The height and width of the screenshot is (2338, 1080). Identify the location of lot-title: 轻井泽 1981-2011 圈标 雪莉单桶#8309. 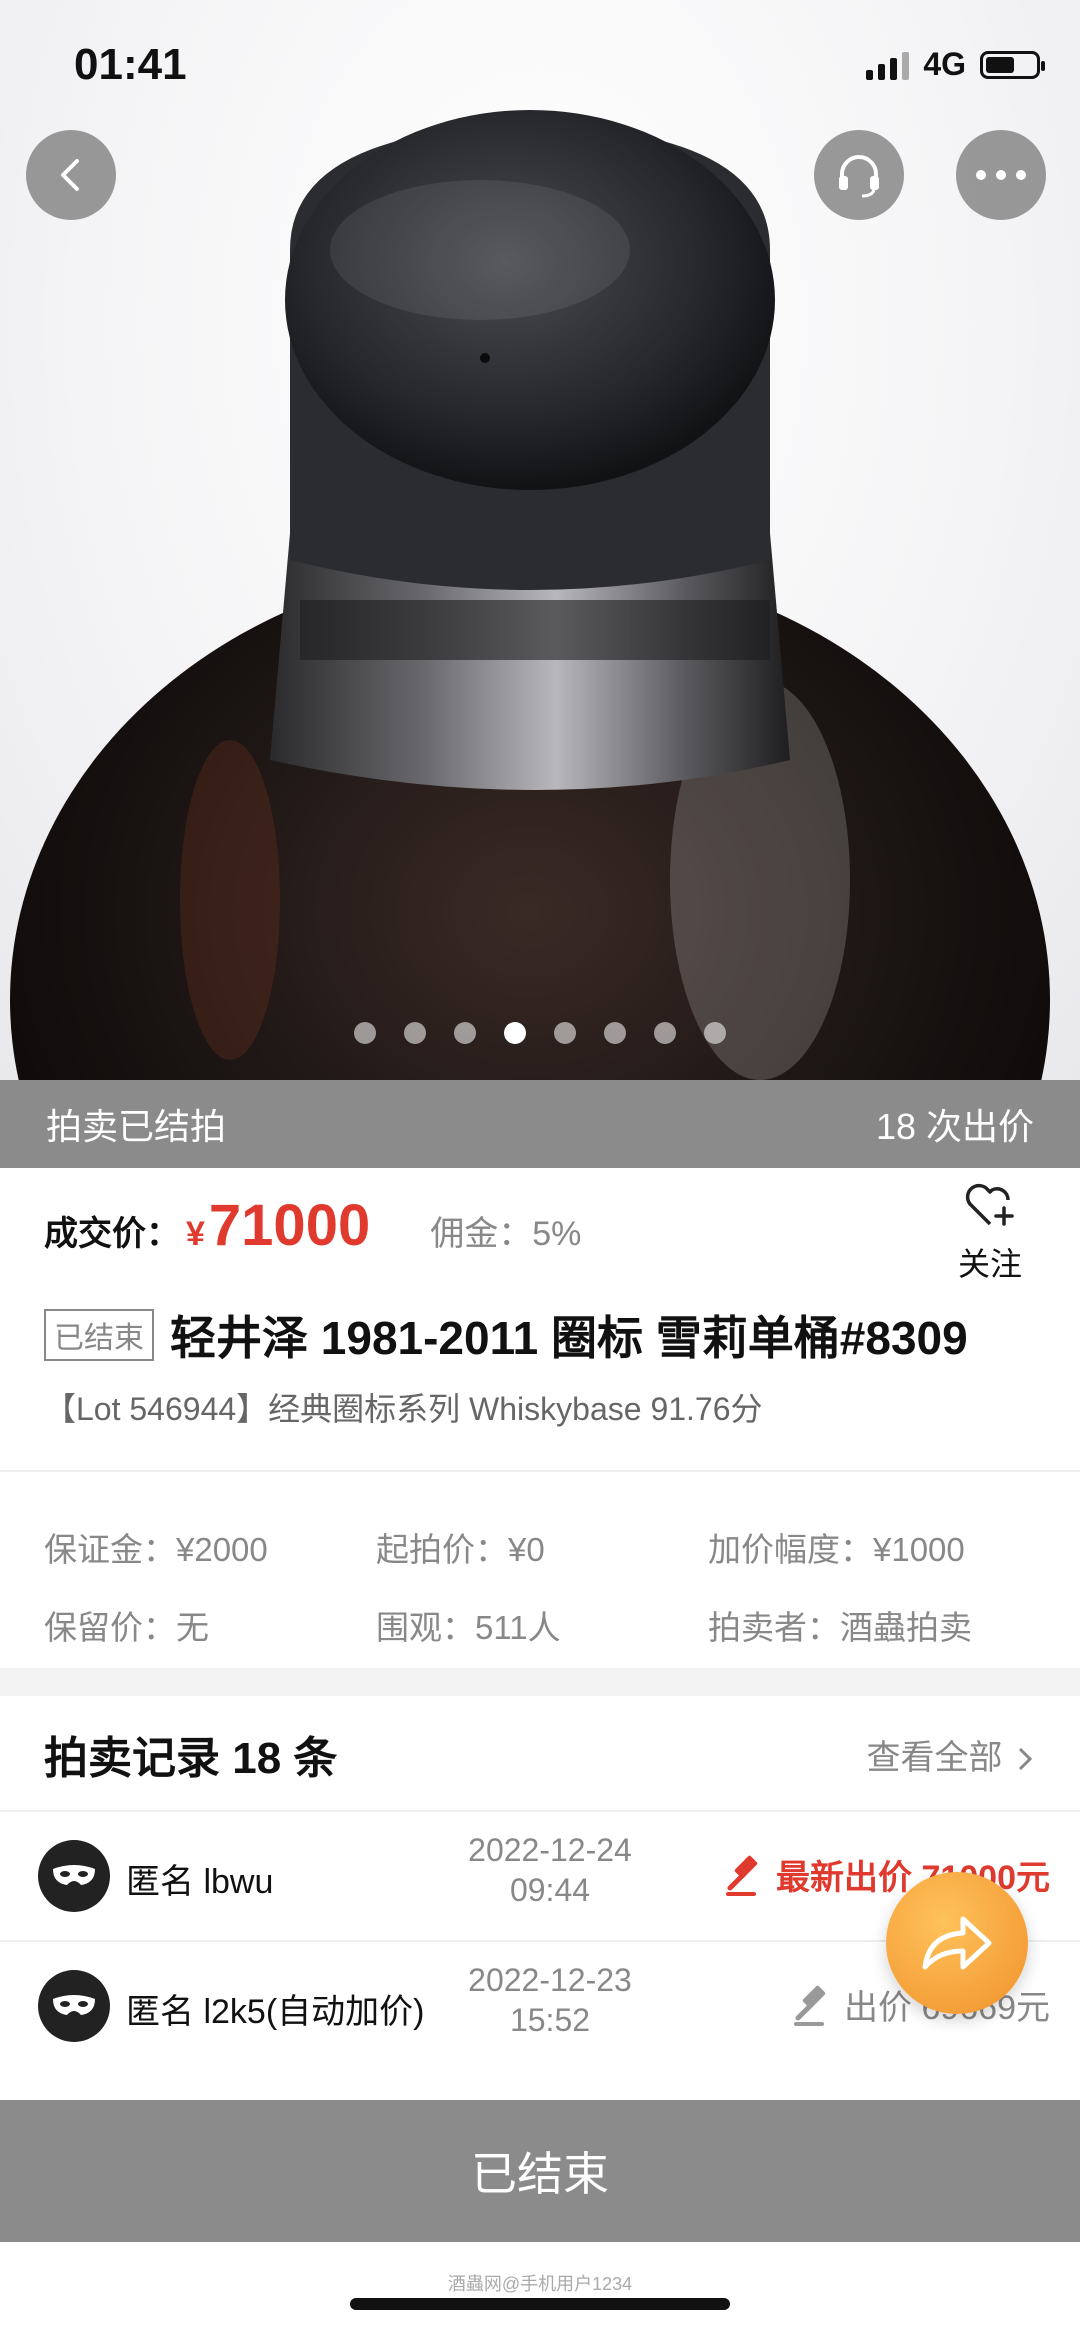
(569, 1338).